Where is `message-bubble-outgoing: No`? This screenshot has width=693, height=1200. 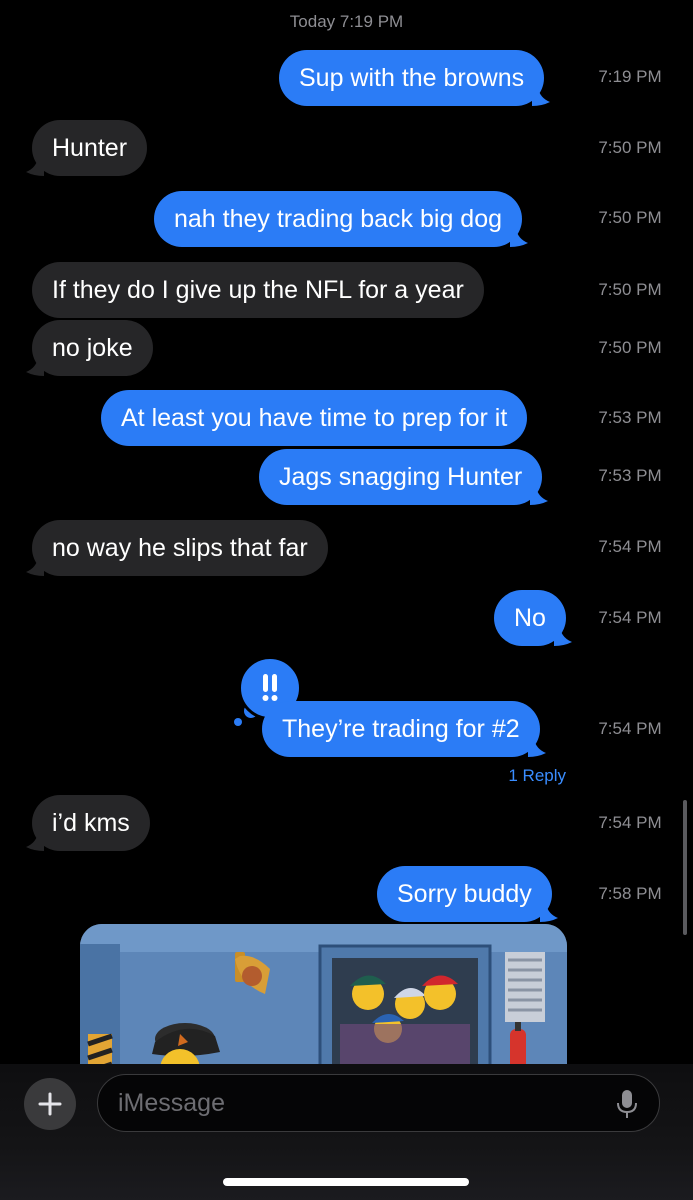
message-bubble-outgoing: No is located at coordinates (533, 618).